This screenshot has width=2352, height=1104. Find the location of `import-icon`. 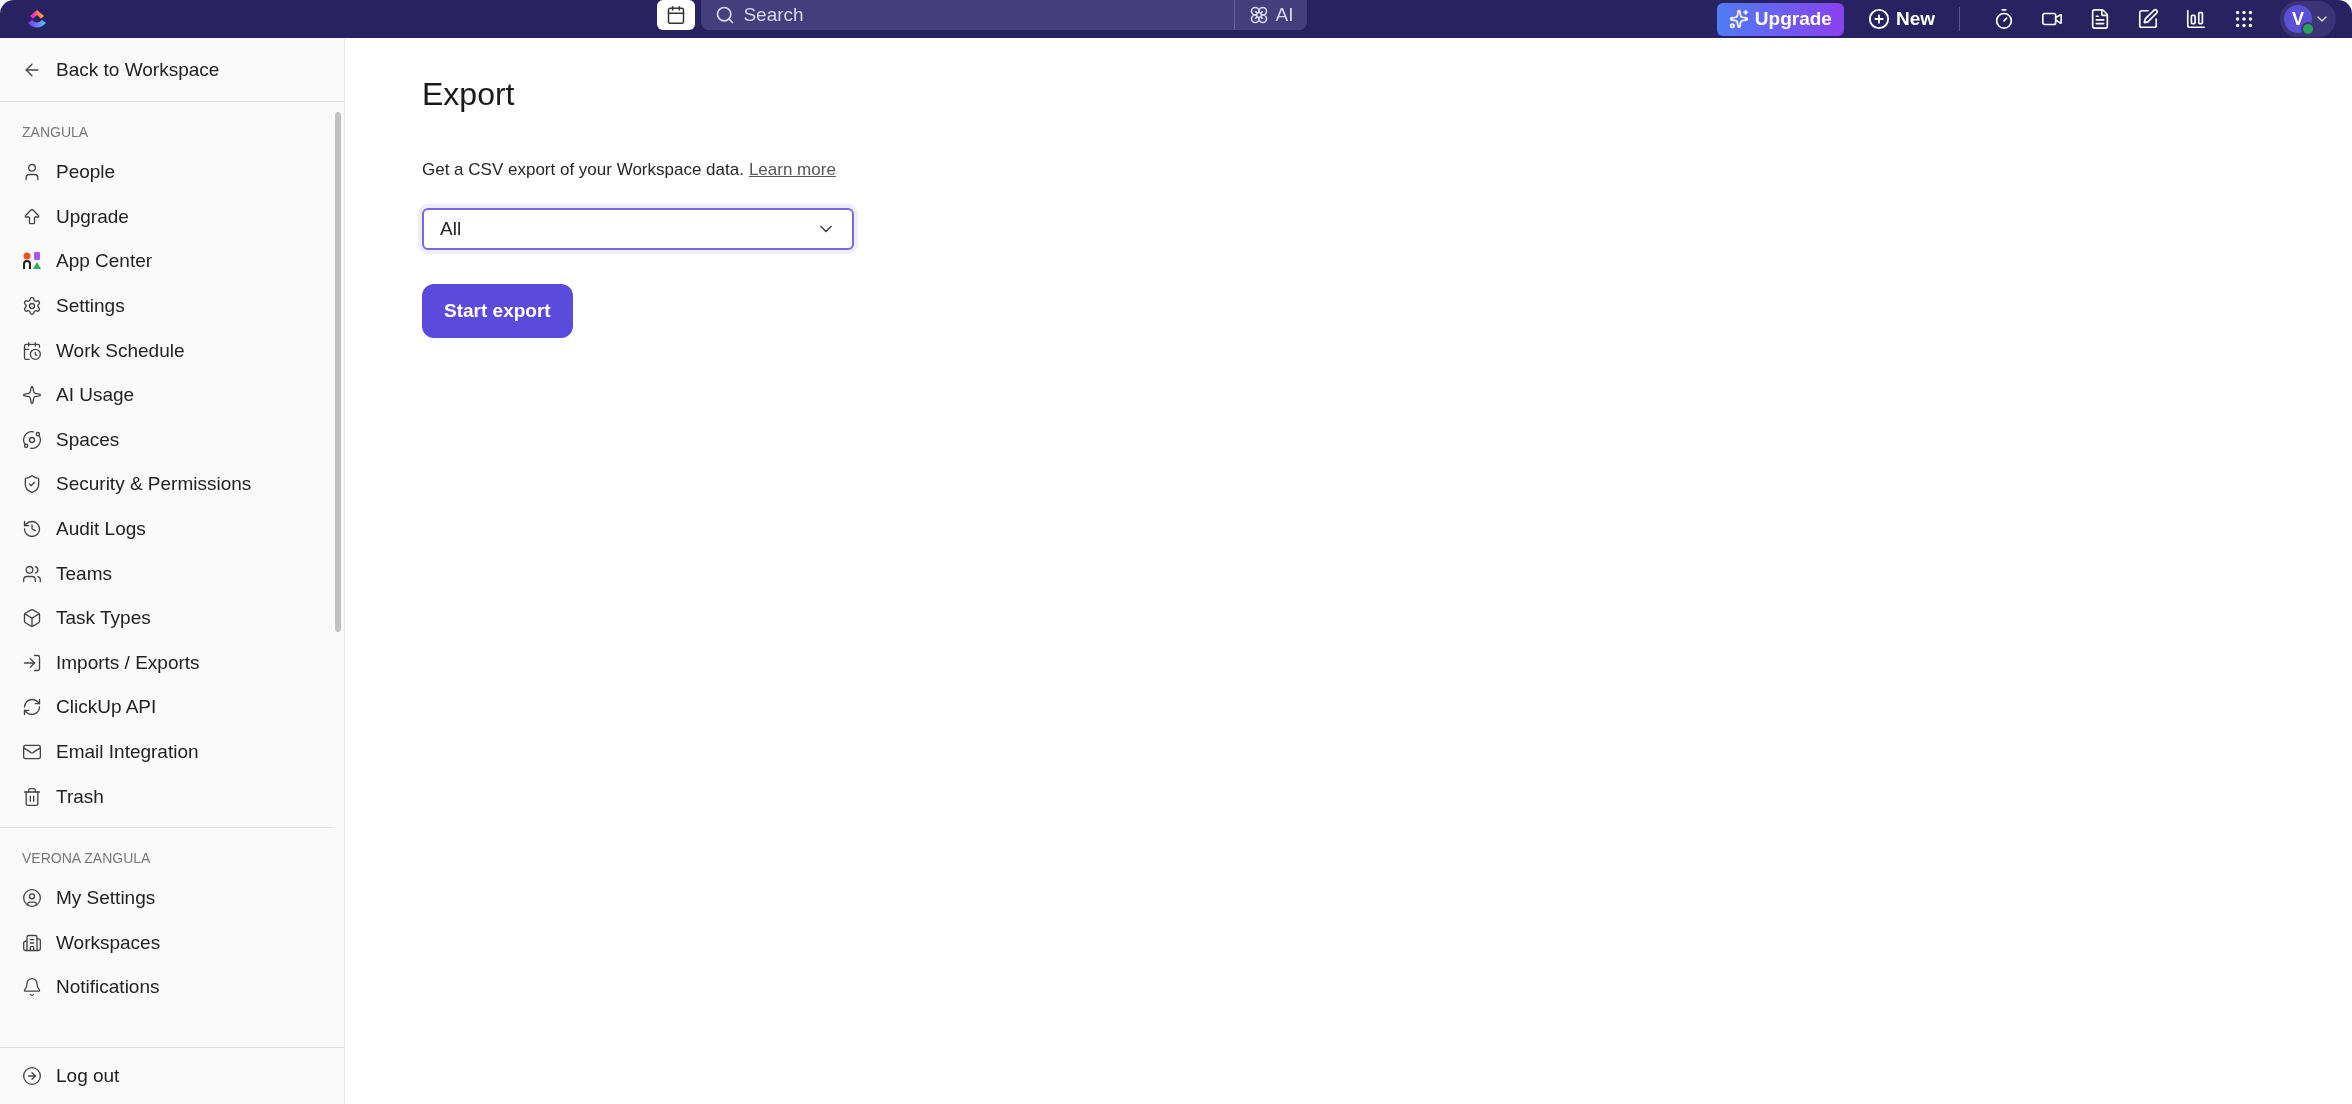

import-icon is located at coordinates (32, 662).